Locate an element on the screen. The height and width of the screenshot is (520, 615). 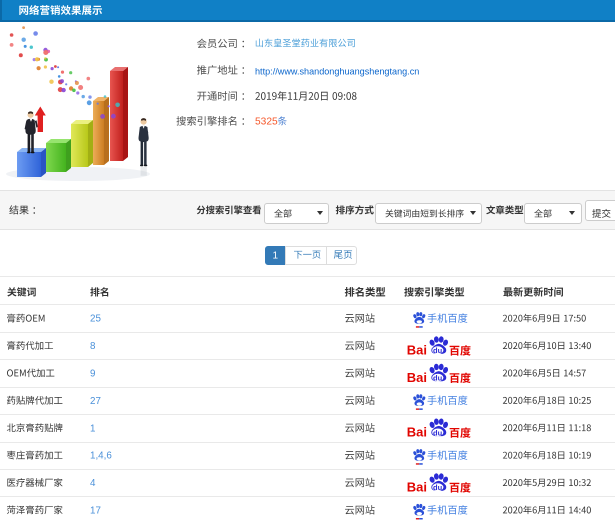
svg-text: 5325 is located at coordinates (266, 122).